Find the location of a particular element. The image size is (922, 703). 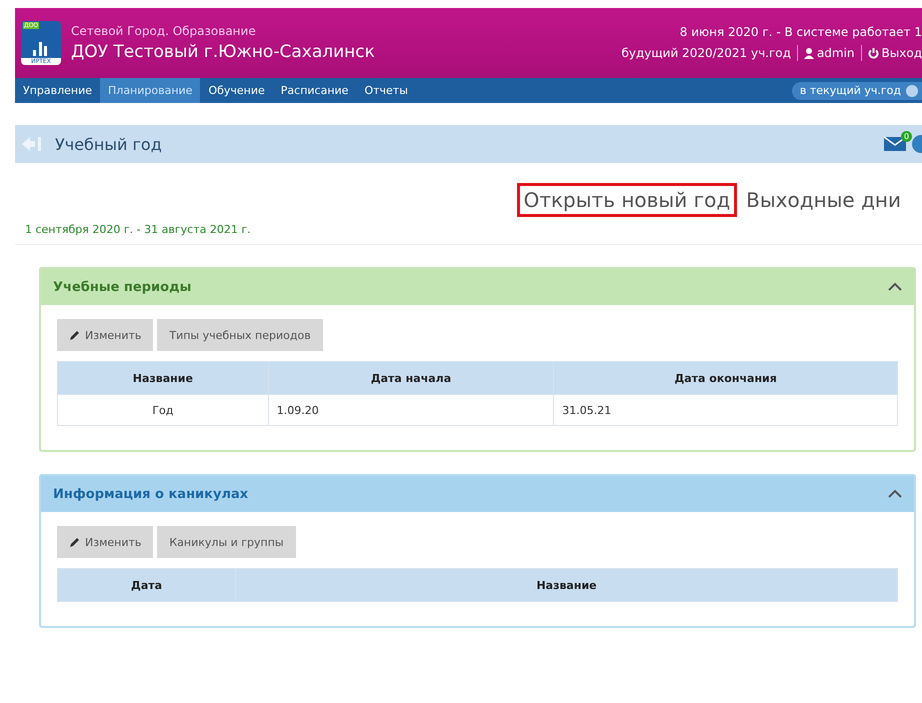

action-link: Выходные дни is located at coordinates (823, 200).